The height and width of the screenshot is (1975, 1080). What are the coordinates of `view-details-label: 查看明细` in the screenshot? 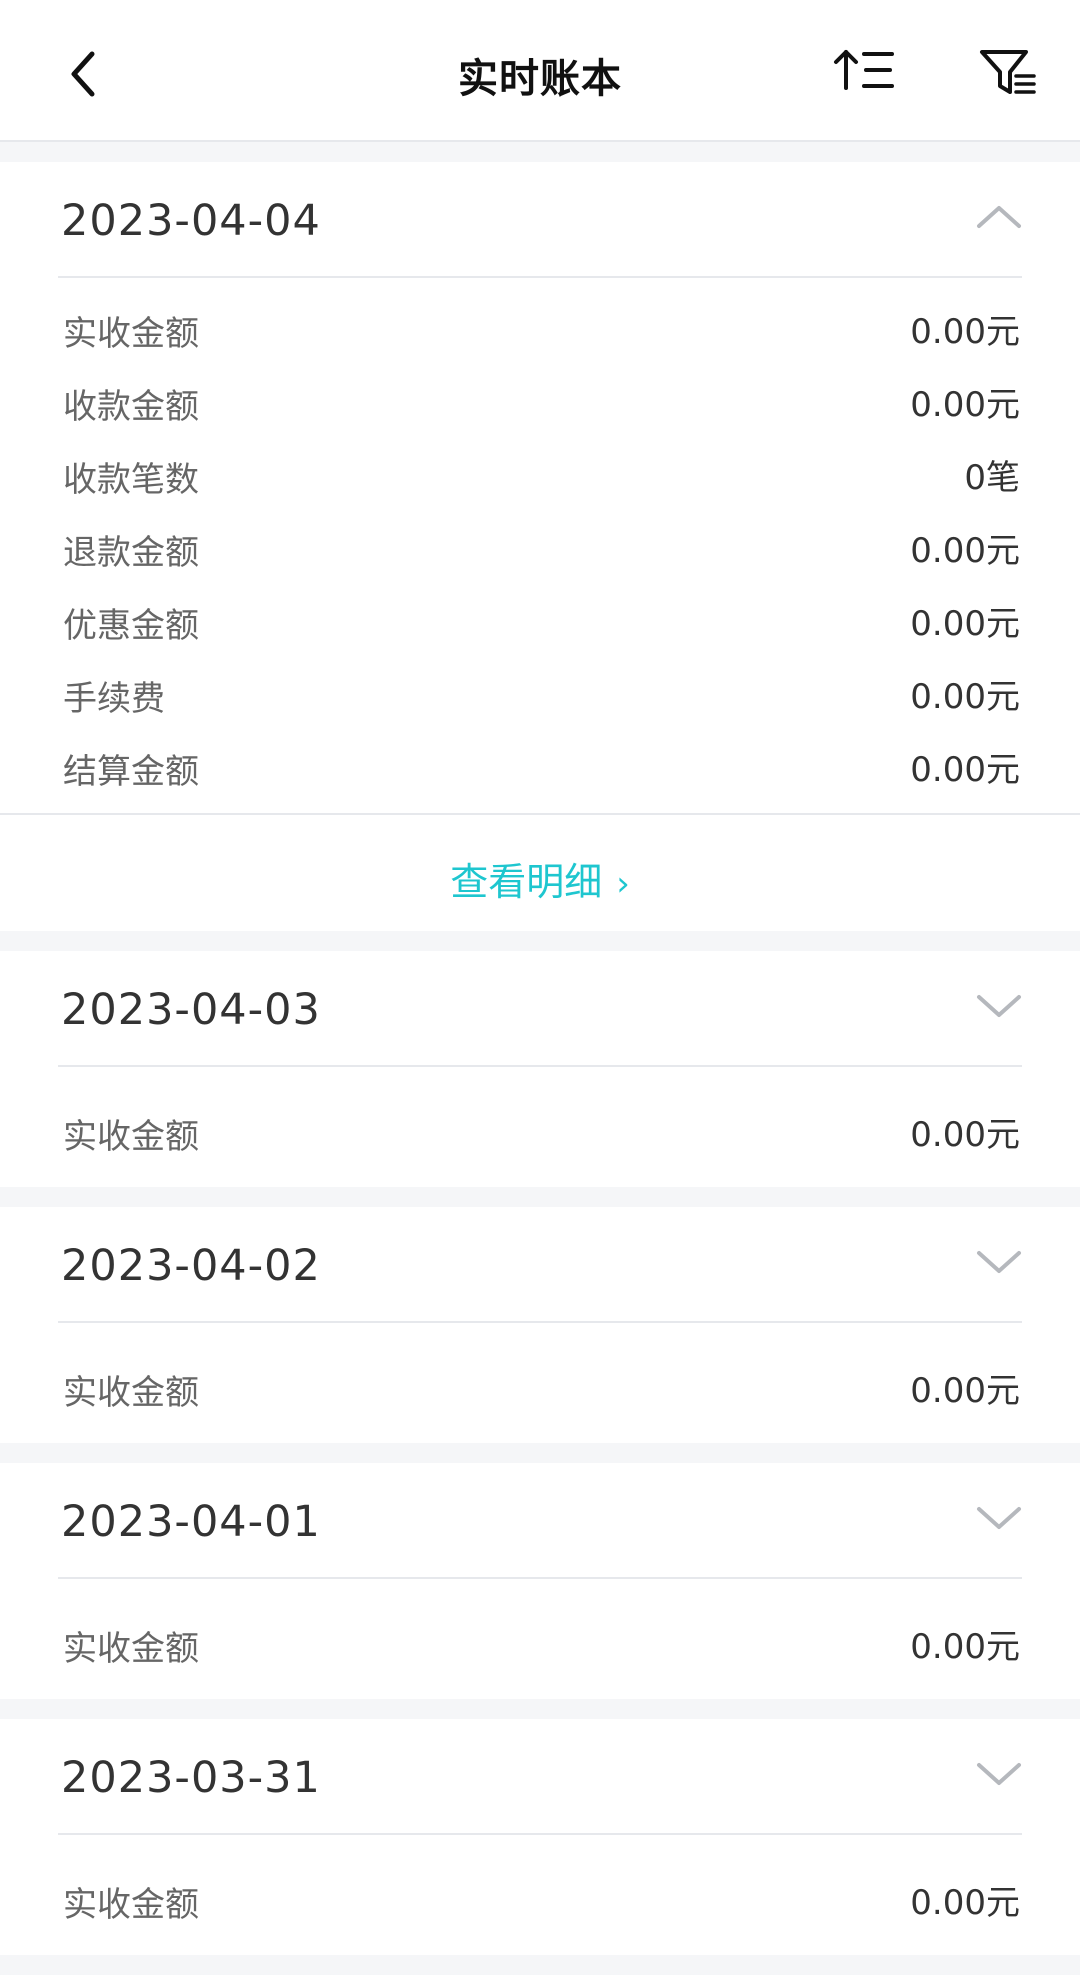 It's located at (526, 882).